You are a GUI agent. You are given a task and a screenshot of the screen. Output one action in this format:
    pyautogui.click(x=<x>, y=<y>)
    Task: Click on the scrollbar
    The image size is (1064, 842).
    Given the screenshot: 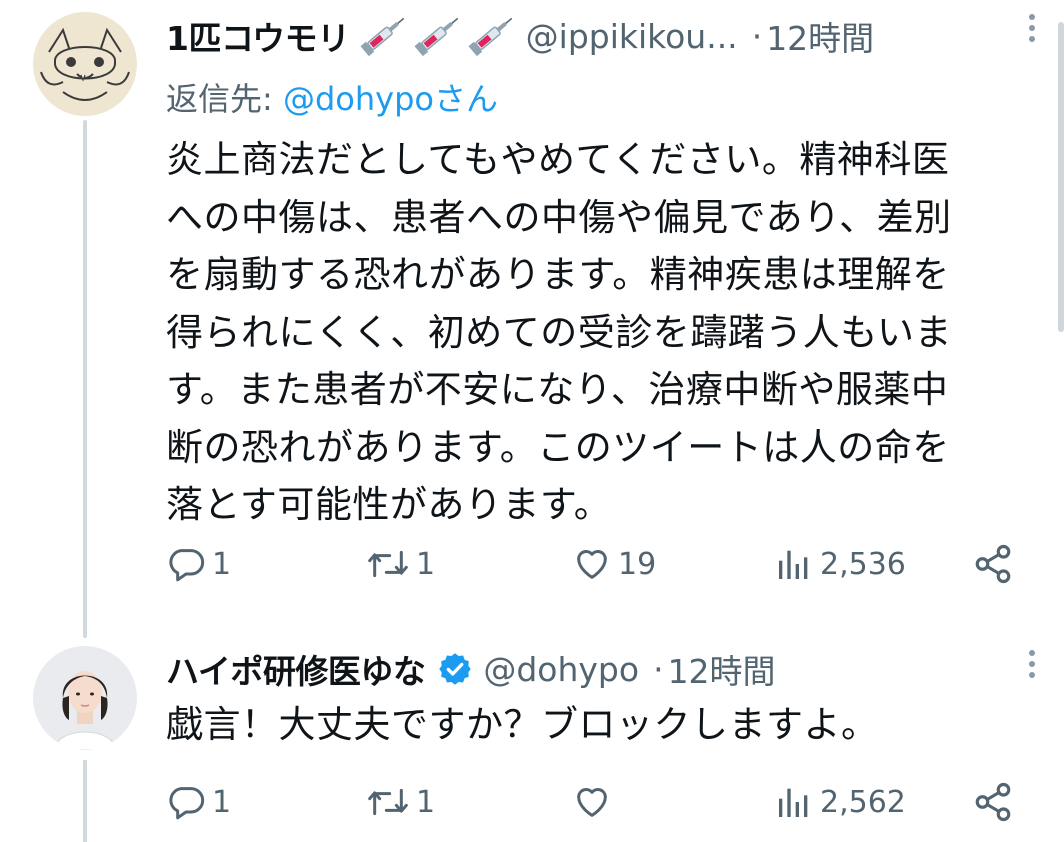 What is the action you would take?
    pyautogui.click(x=1061, y=177)
    